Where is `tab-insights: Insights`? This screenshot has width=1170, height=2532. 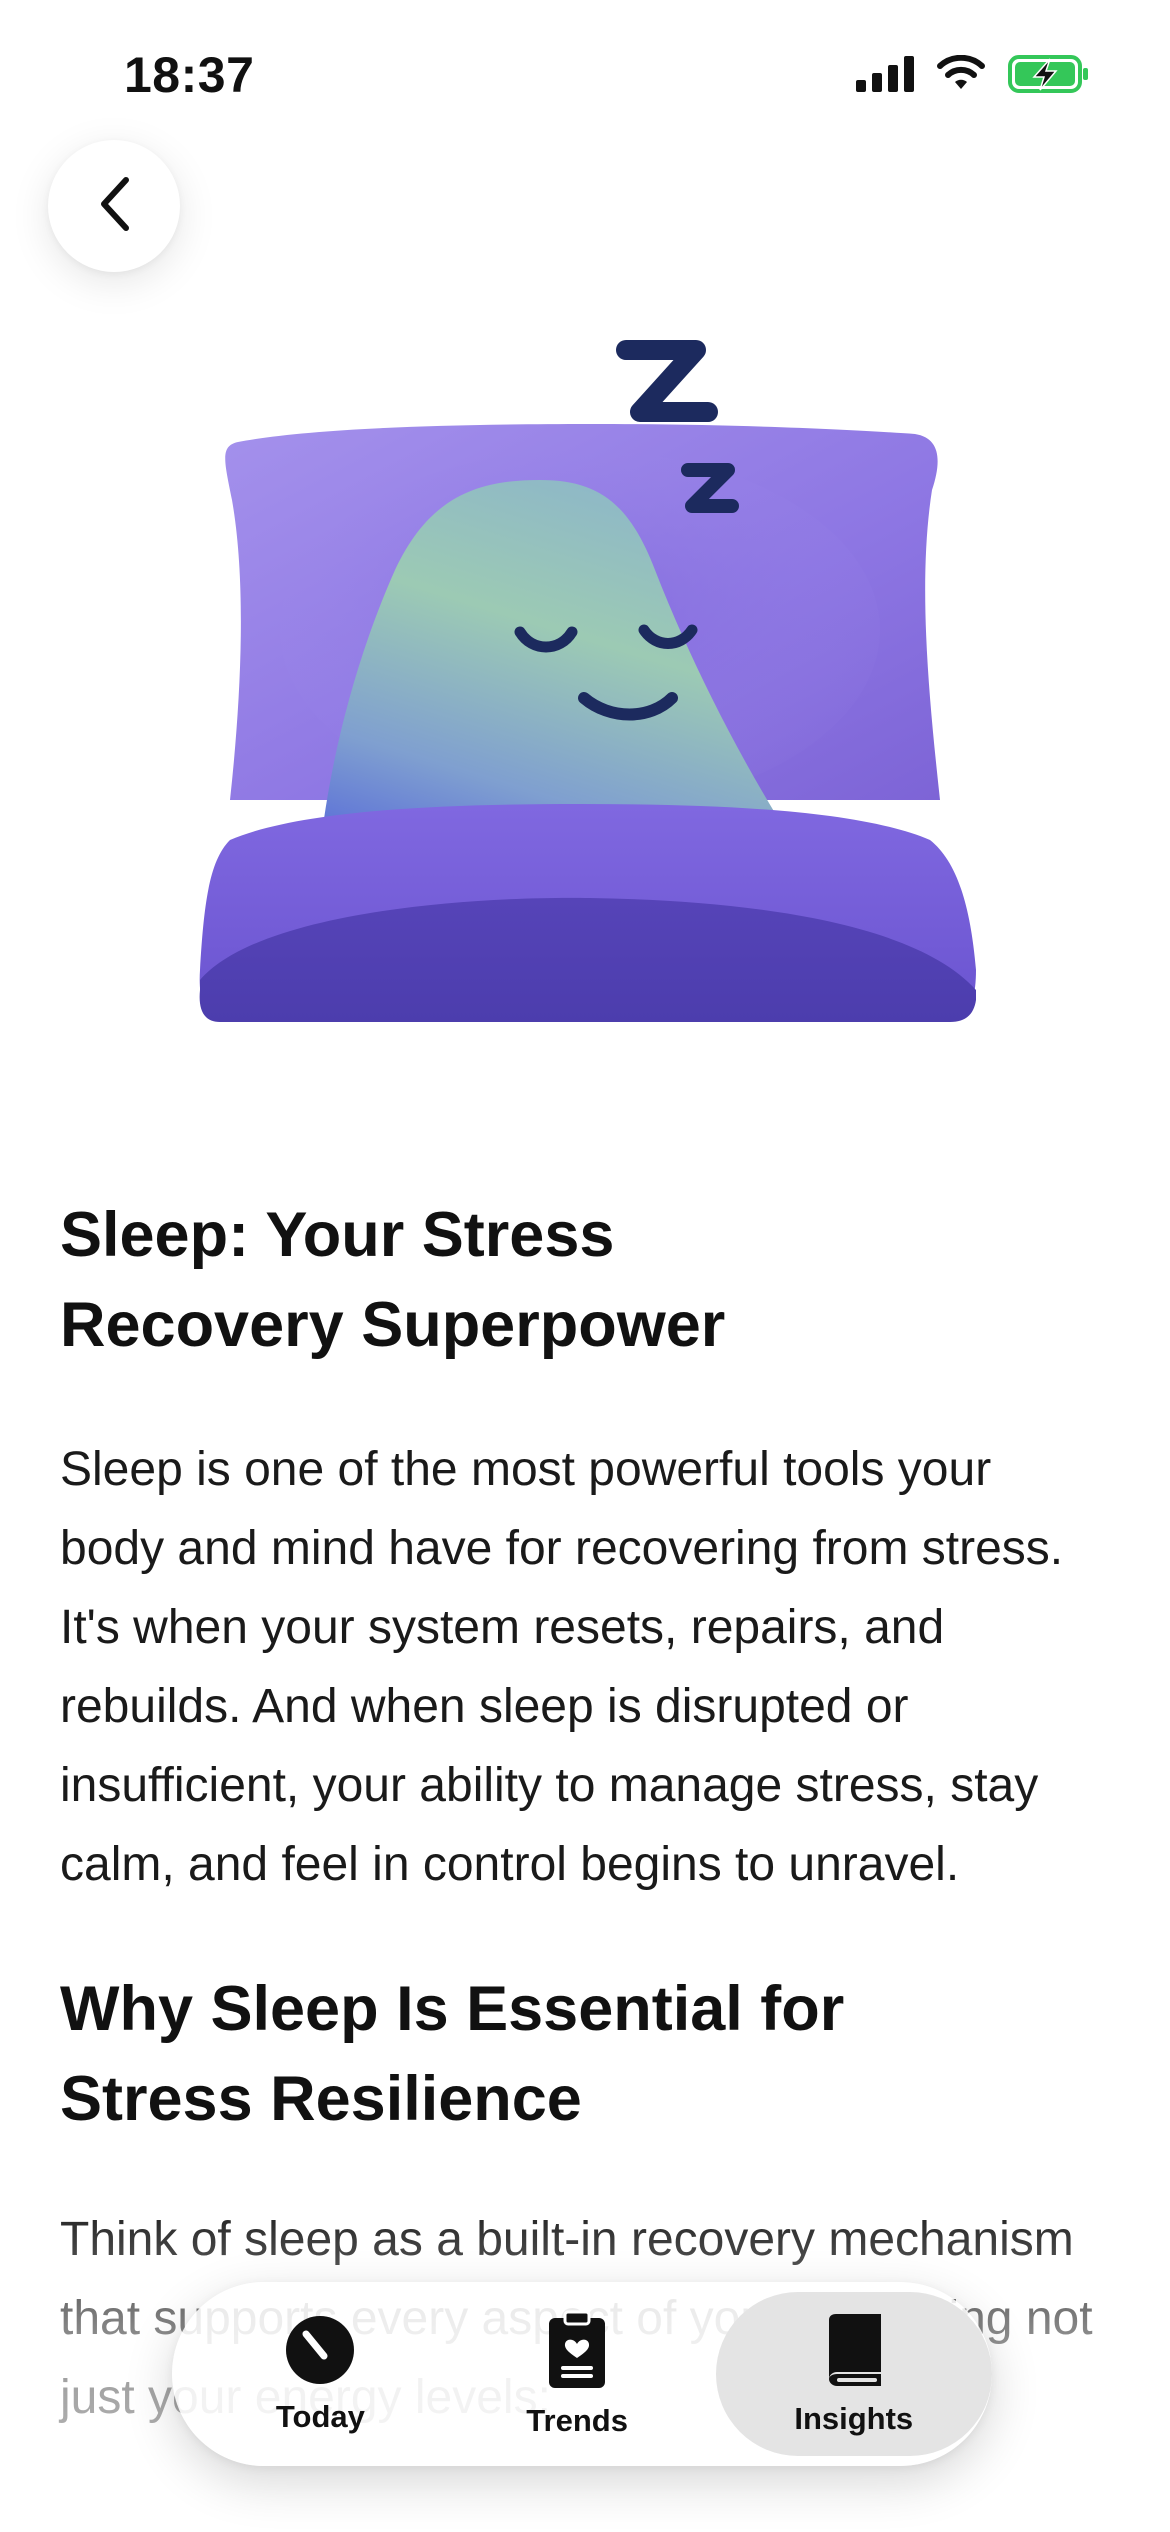 tab-insights: Insights is located at coordinates (853, 2374).